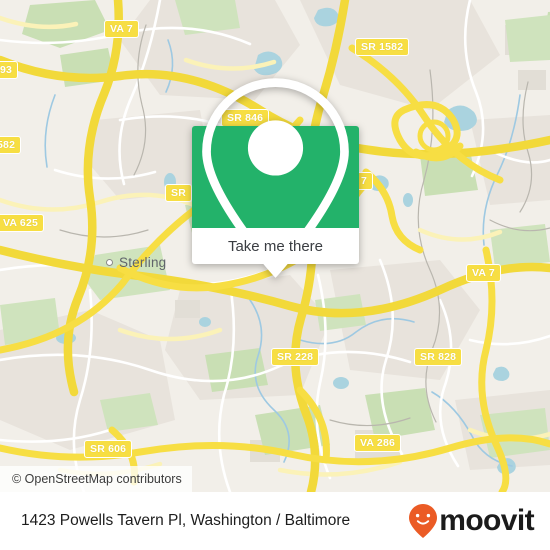 The height and width of the screenshot is (550, 550). Describe the element at coordinates (108, 449) in the screenshot. I see `road-shield: SR 606` at that location.